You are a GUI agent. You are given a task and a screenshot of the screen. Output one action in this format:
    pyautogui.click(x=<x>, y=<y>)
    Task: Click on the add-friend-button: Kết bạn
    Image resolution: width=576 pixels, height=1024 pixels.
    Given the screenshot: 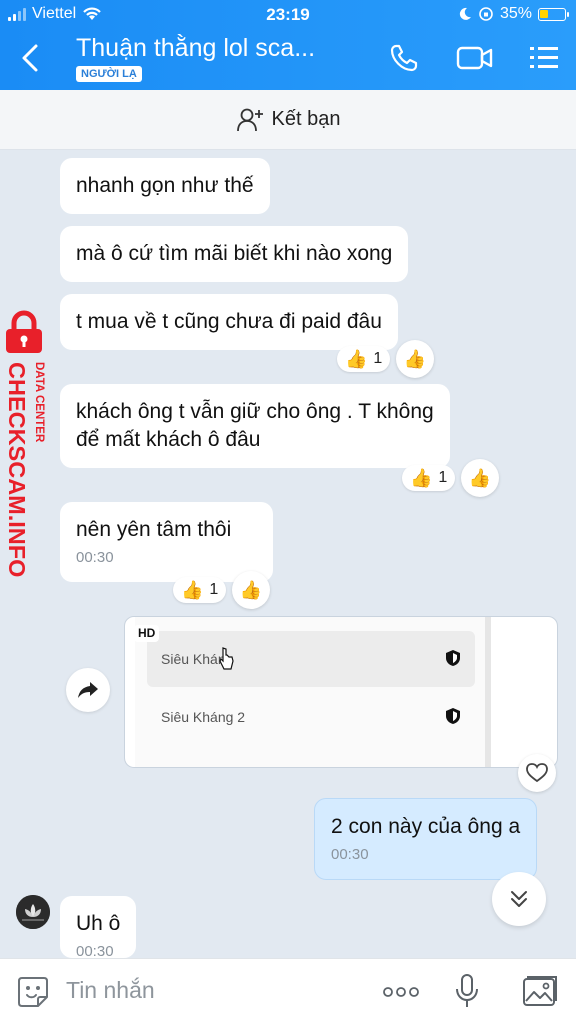 What is the action you would take?
    pyautogui.click(x=288, y=120)
    